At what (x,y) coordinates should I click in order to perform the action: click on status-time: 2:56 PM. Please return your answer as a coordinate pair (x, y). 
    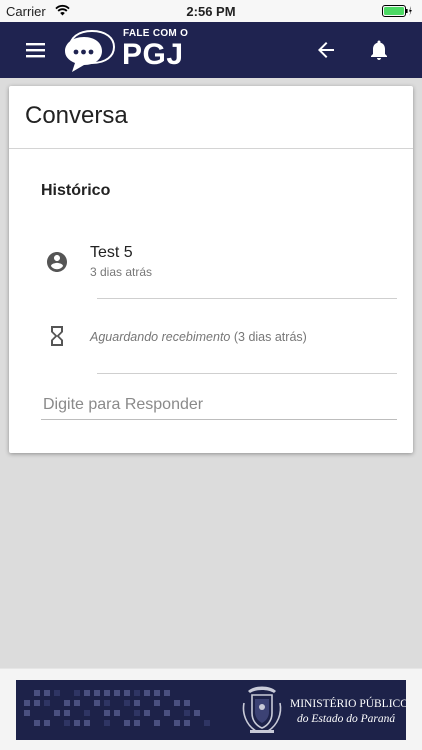
    Looking at the image, I should click on (211, 11).